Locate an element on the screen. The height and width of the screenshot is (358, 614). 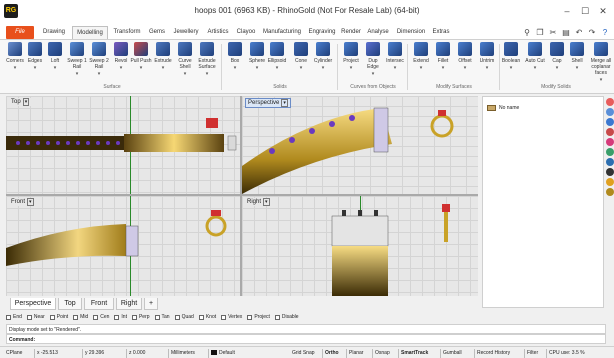
status-ortho: Ortho is located at coordinates (331, 353).